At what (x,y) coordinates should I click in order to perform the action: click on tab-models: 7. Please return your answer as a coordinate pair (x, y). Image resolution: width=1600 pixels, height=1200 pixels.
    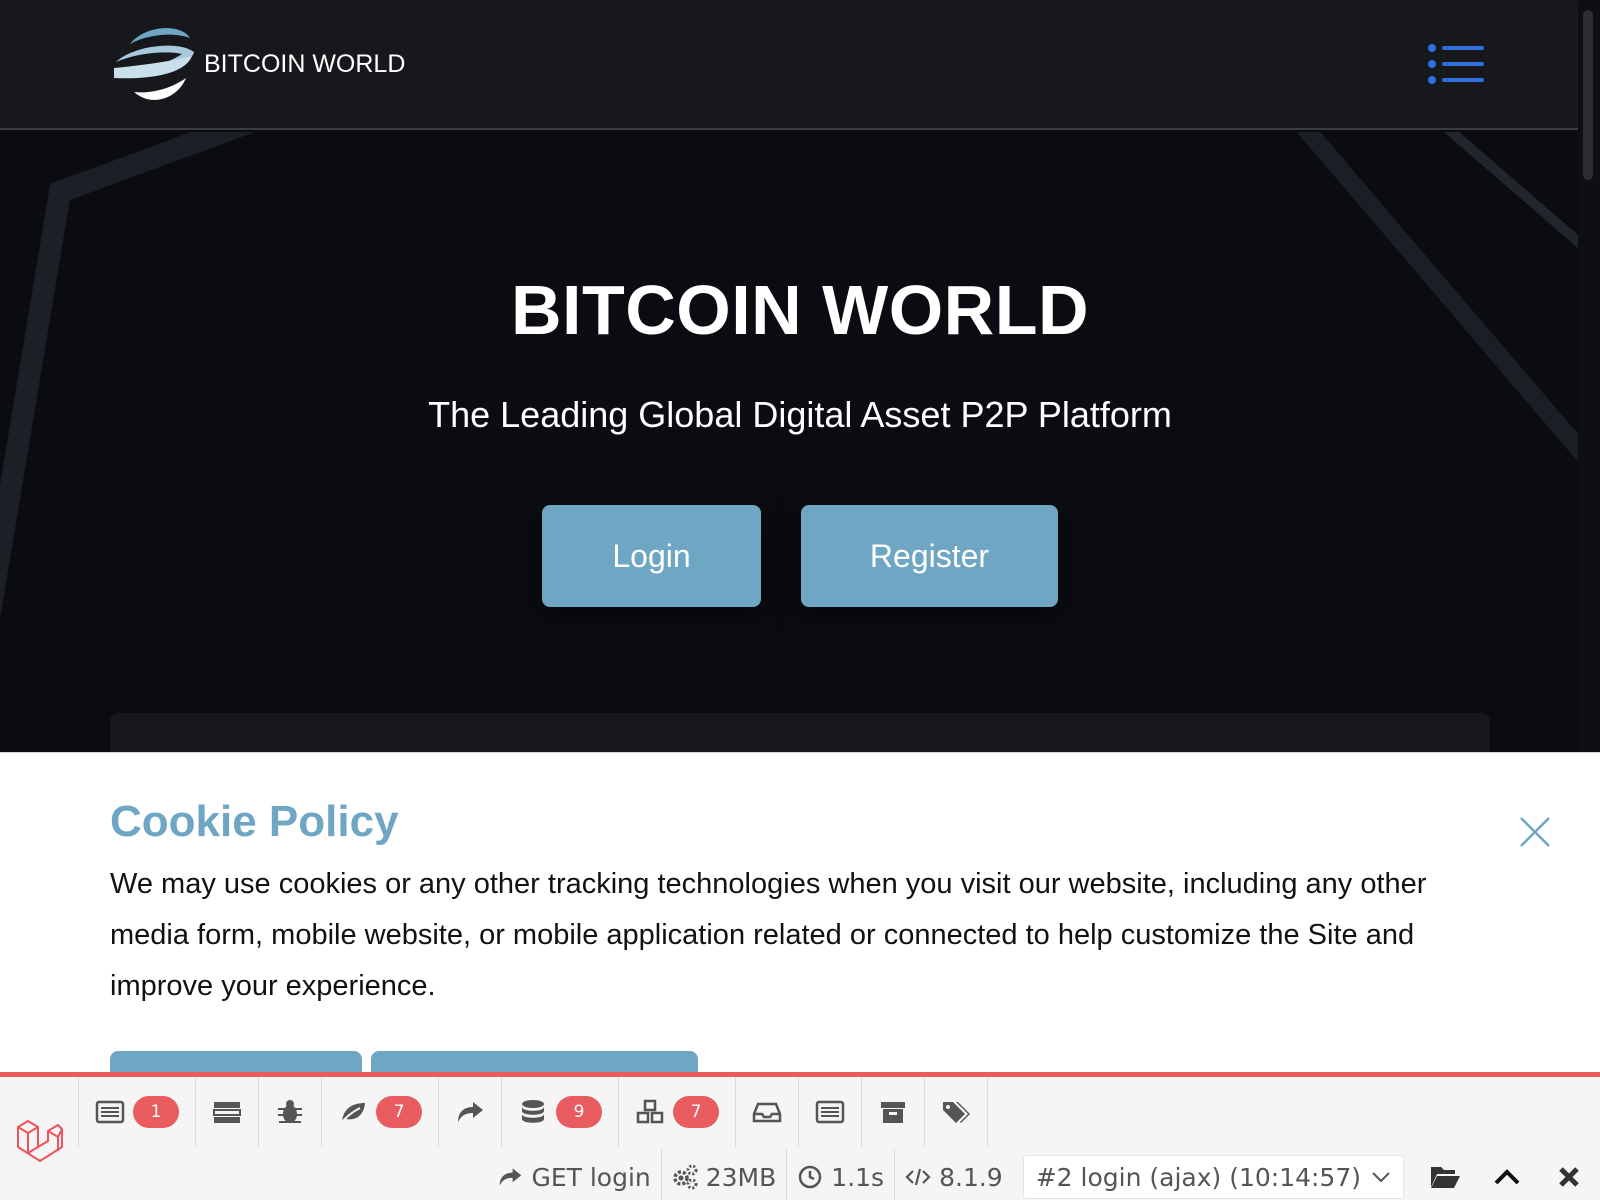
    Looking at the image, I should click on (677, 1112).